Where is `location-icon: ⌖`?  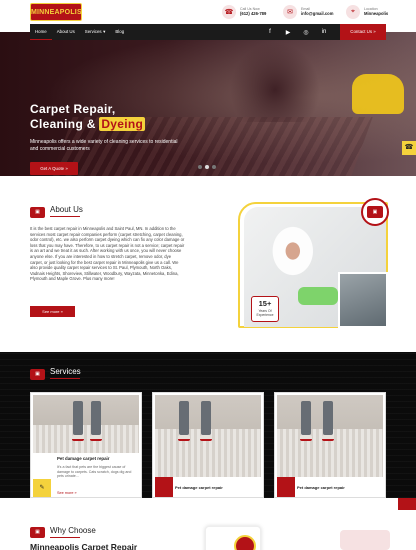 location-icon: ⌖ is located at coordinates (353, 12).